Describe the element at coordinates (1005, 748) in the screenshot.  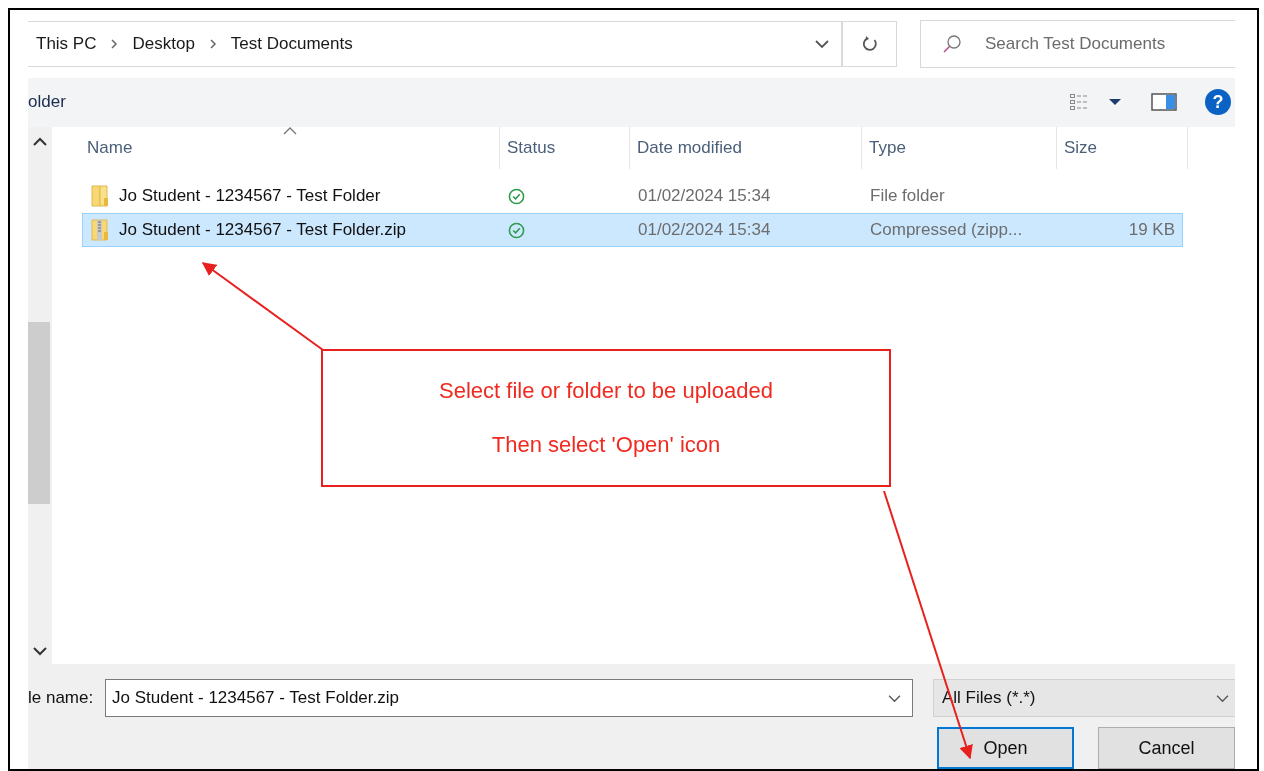
I see `open-button: Open` at that location.